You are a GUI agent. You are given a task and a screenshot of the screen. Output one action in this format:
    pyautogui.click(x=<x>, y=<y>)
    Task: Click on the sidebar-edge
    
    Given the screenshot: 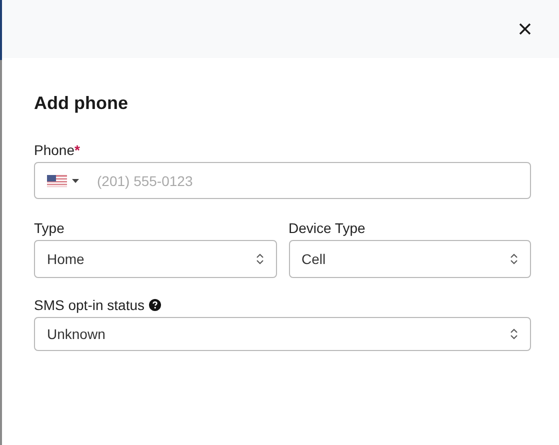 What is the action you would take?
    pyautogui.click(x=1, y=30)
    